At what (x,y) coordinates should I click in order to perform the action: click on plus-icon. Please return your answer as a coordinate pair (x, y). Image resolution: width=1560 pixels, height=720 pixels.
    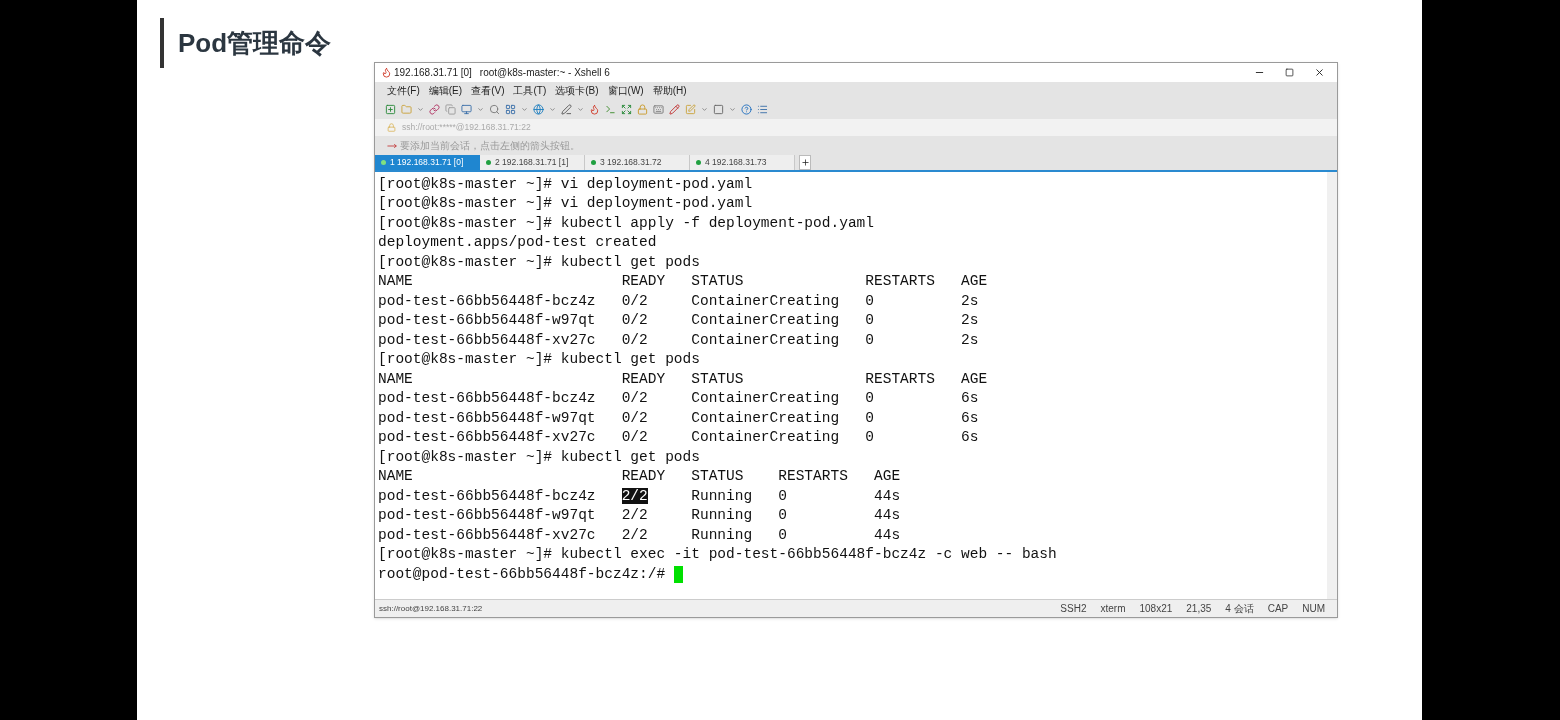
    Looking at the image, I should click on (805, 162).